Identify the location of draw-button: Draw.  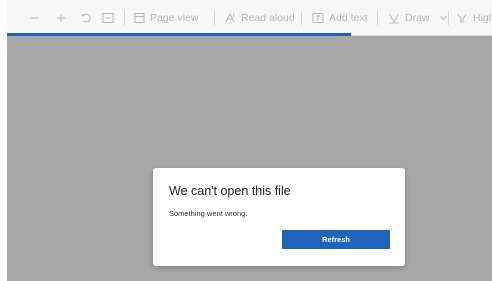
(418, 18).